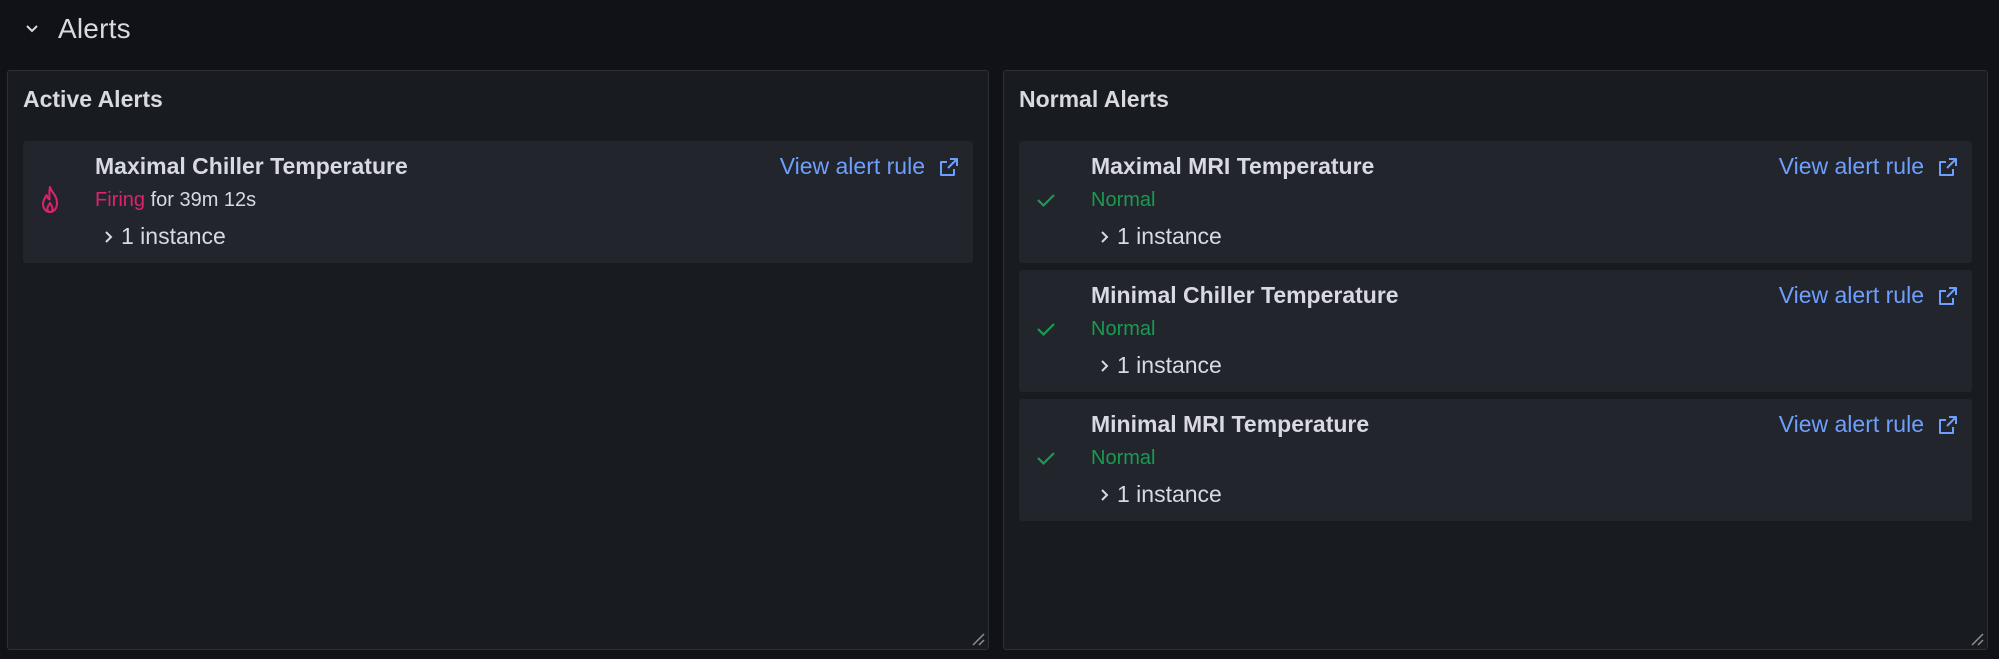 The image size is (1999, 659). What do you see at coordinates (1233, 166) in the screenshot?
I see `alert-name: Maximal MRI Temperature` at bounding box center [1233, 166].